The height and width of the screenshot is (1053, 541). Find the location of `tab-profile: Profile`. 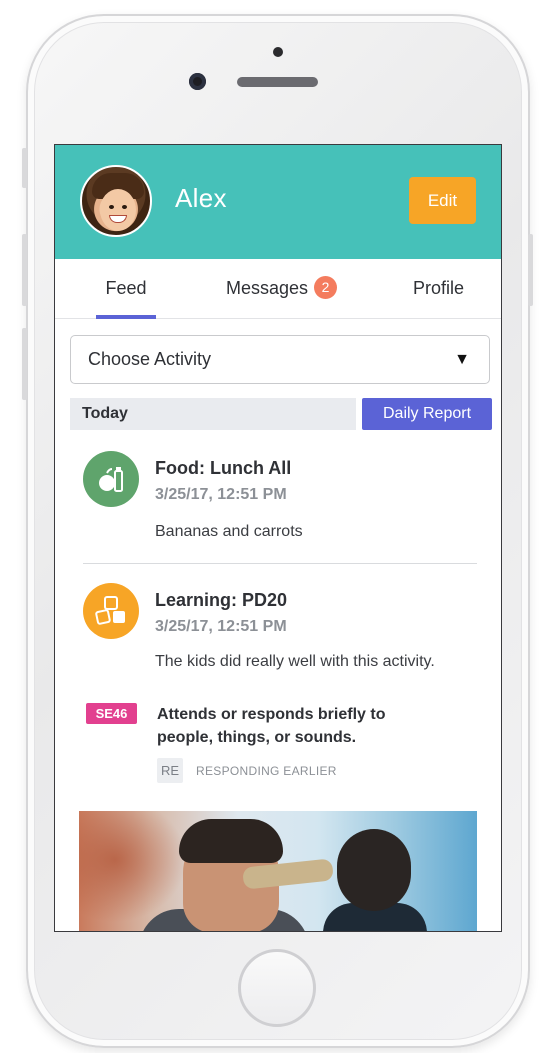

tab-profile: Profile is located at coordinates (438, 289).